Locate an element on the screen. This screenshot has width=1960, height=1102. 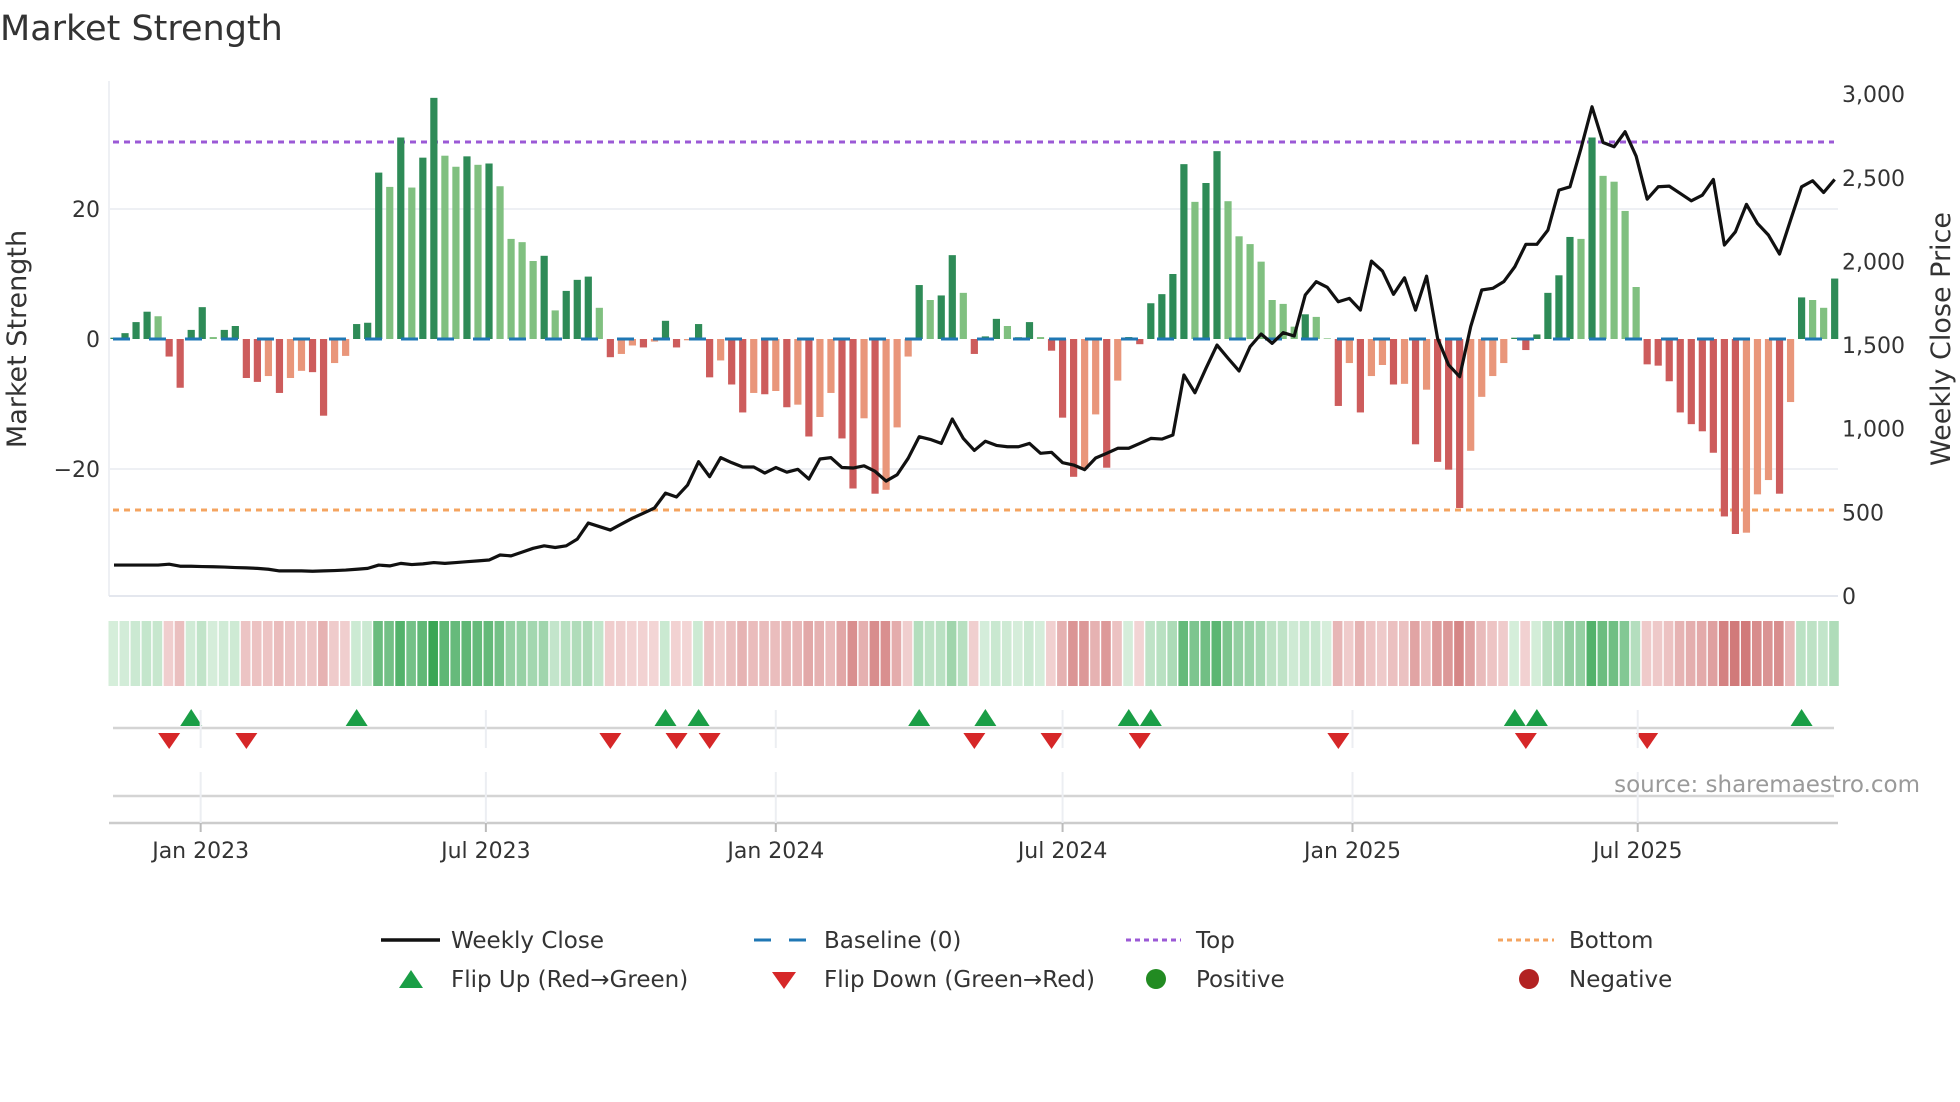
legend-item-weekly-close: Weekly Close is located at coordinates (492, 941).